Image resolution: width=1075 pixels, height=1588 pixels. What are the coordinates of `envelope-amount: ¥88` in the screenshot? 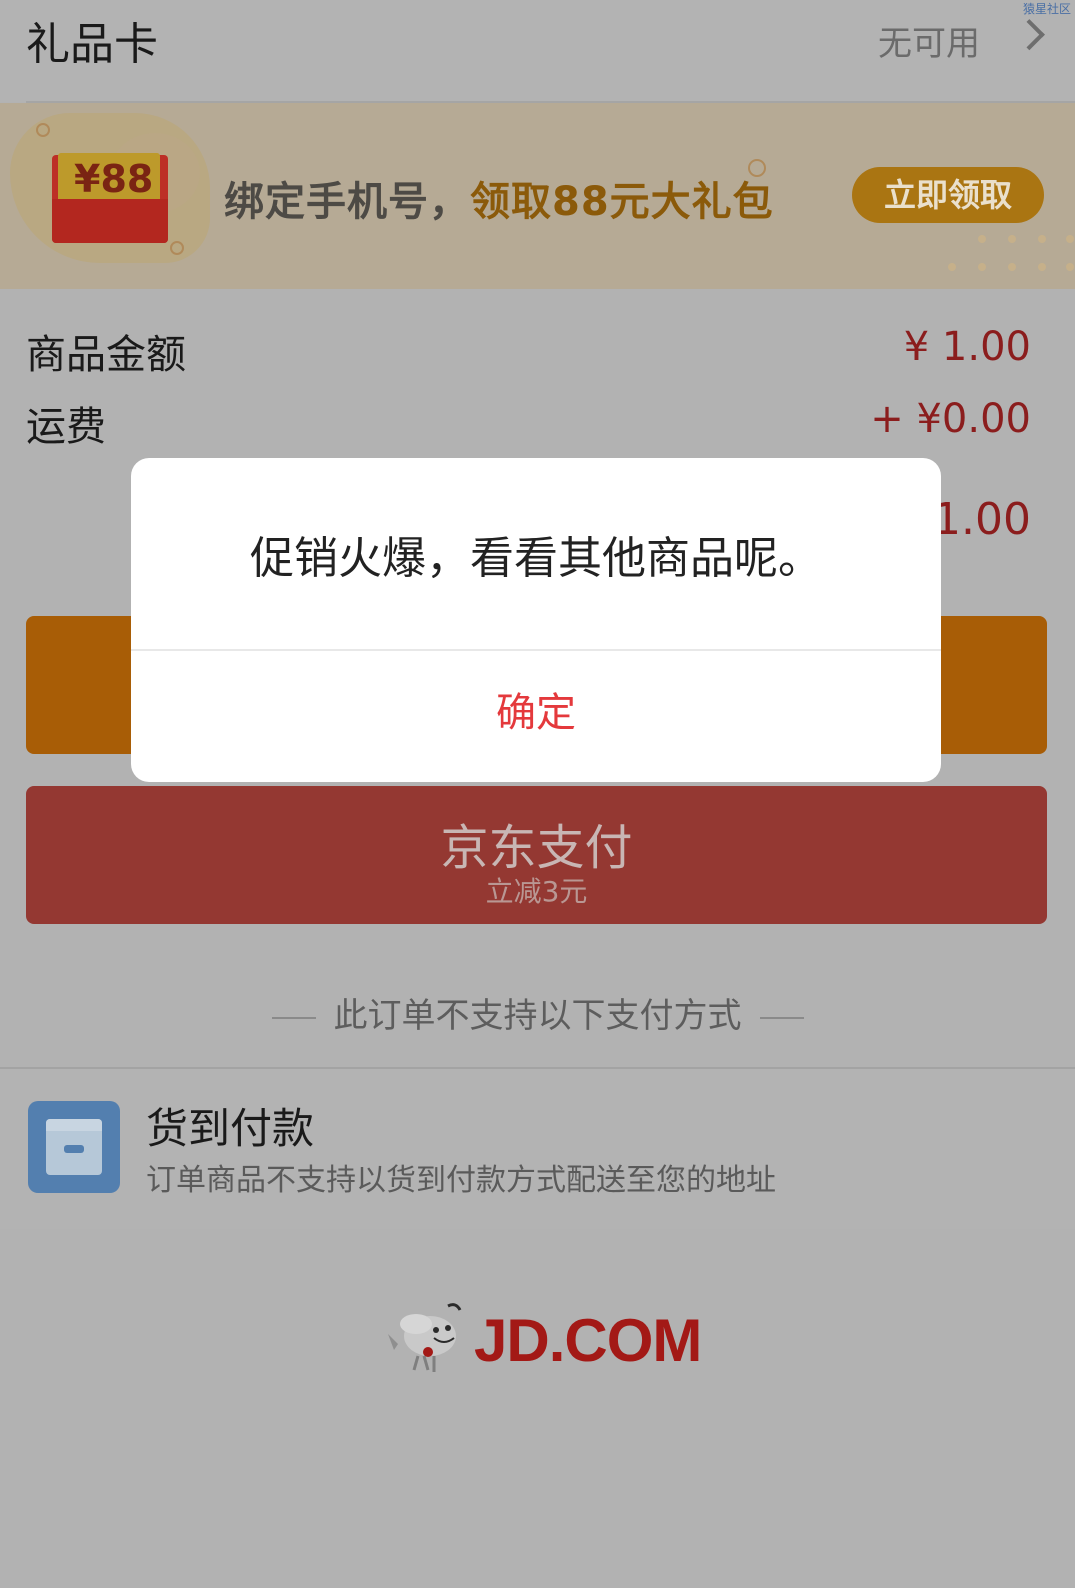 It's located at (114, 179).